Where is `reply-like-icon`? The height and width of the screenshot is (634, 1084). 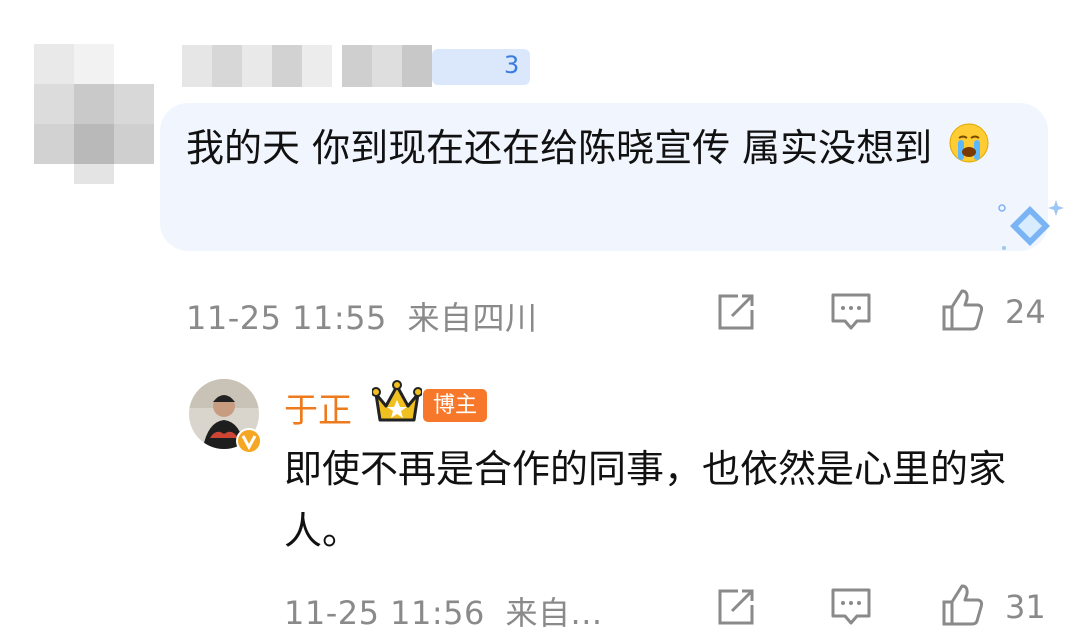
reply-like-icon is located at coordinates (963, 607).